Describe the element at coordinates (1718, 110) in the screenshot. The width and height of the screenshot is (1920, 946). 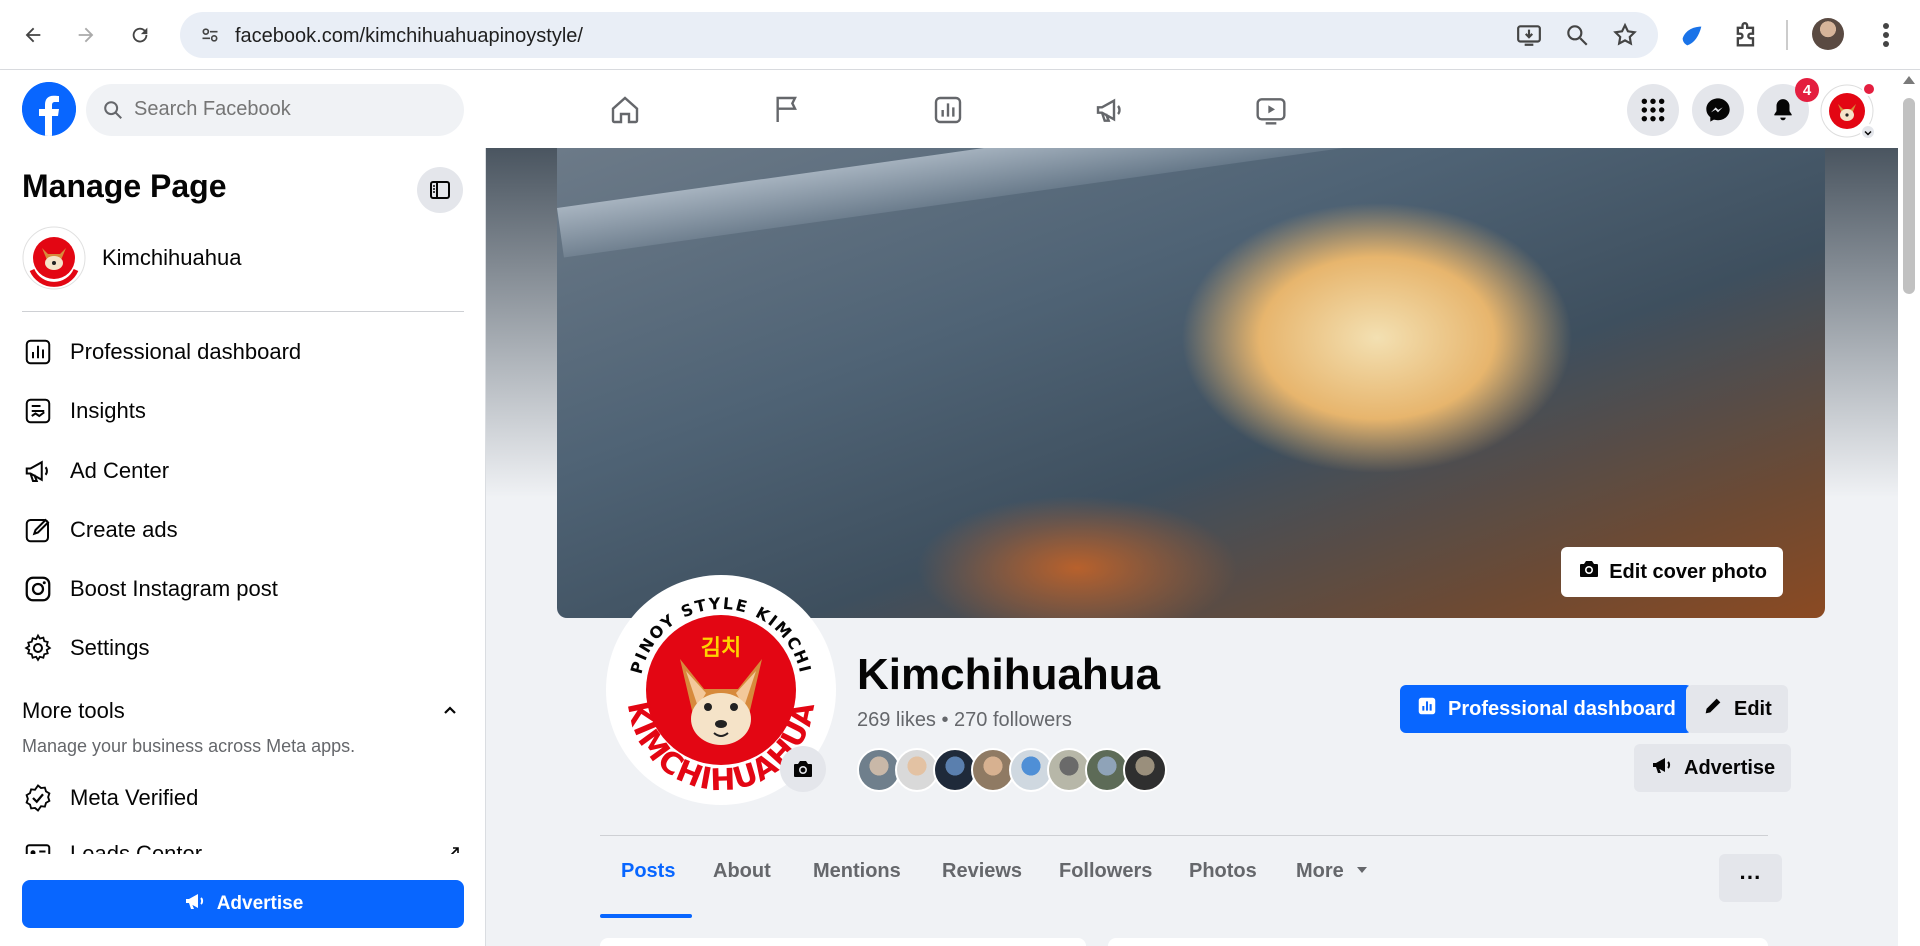
I see `messenger-icon` at that location.